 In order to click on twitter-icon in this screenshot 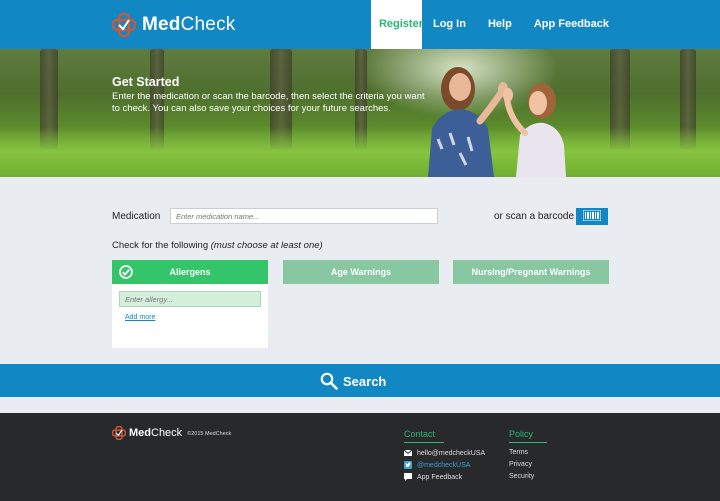, I will do `click(408, 465)`.